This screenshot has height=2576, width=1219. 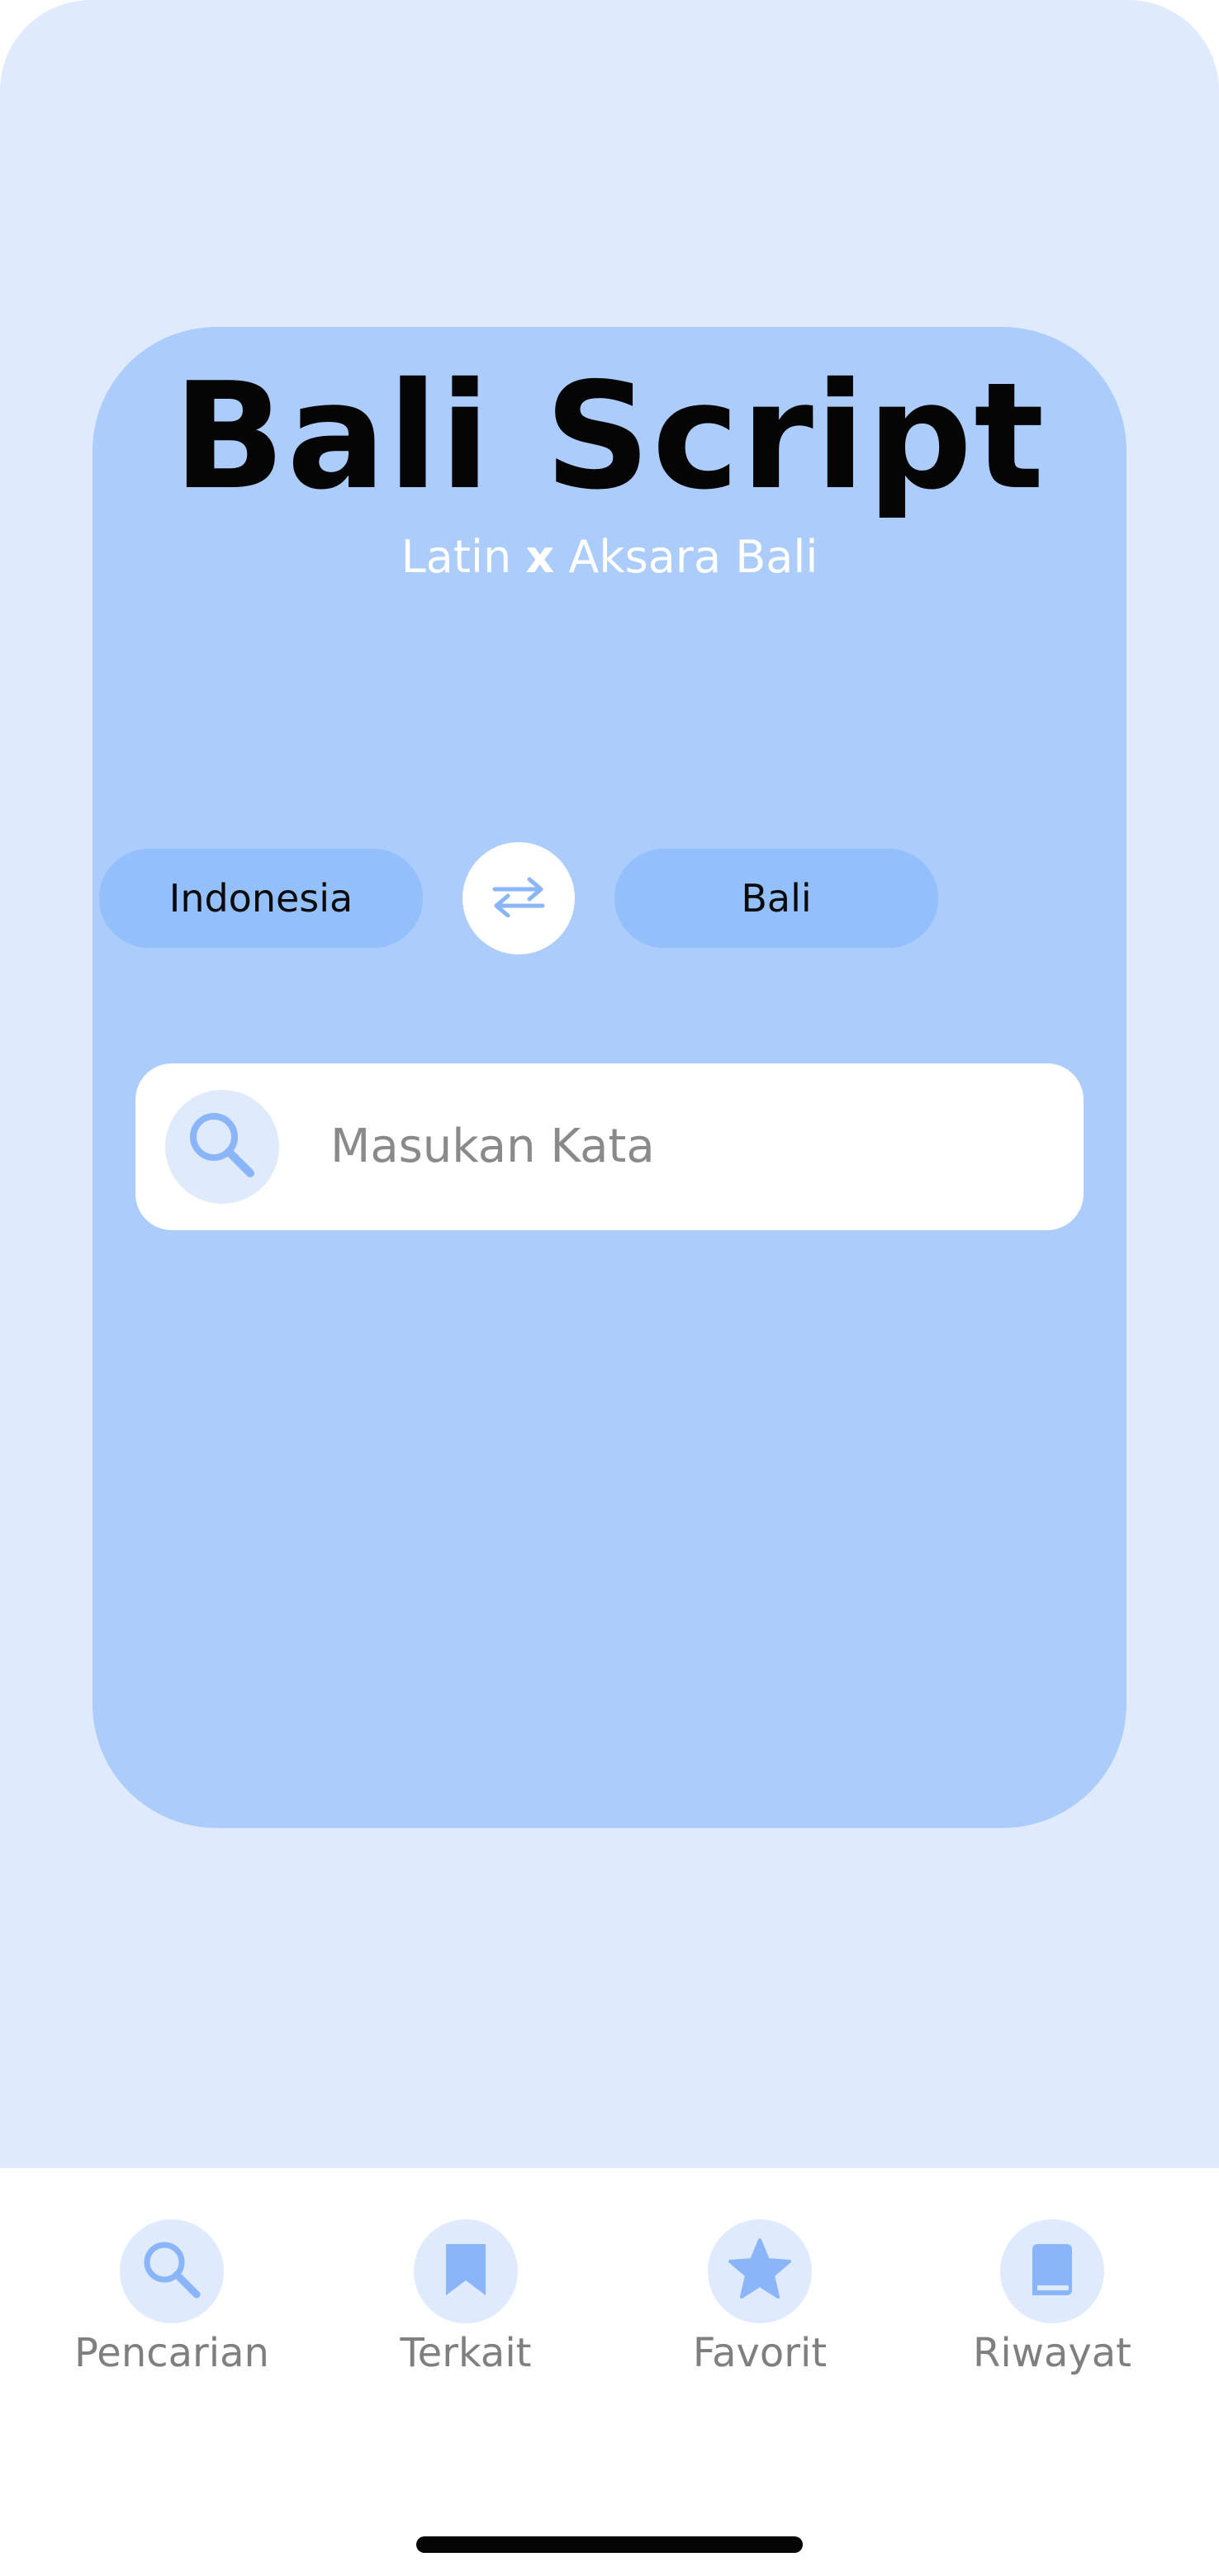 I want to click on book-icon, so click(x=1052, y=2271).